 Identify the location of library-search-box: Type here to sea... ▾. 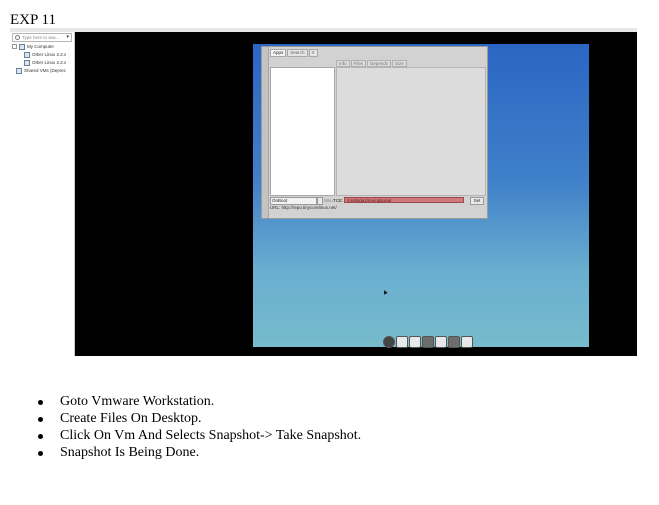
(42, 37).